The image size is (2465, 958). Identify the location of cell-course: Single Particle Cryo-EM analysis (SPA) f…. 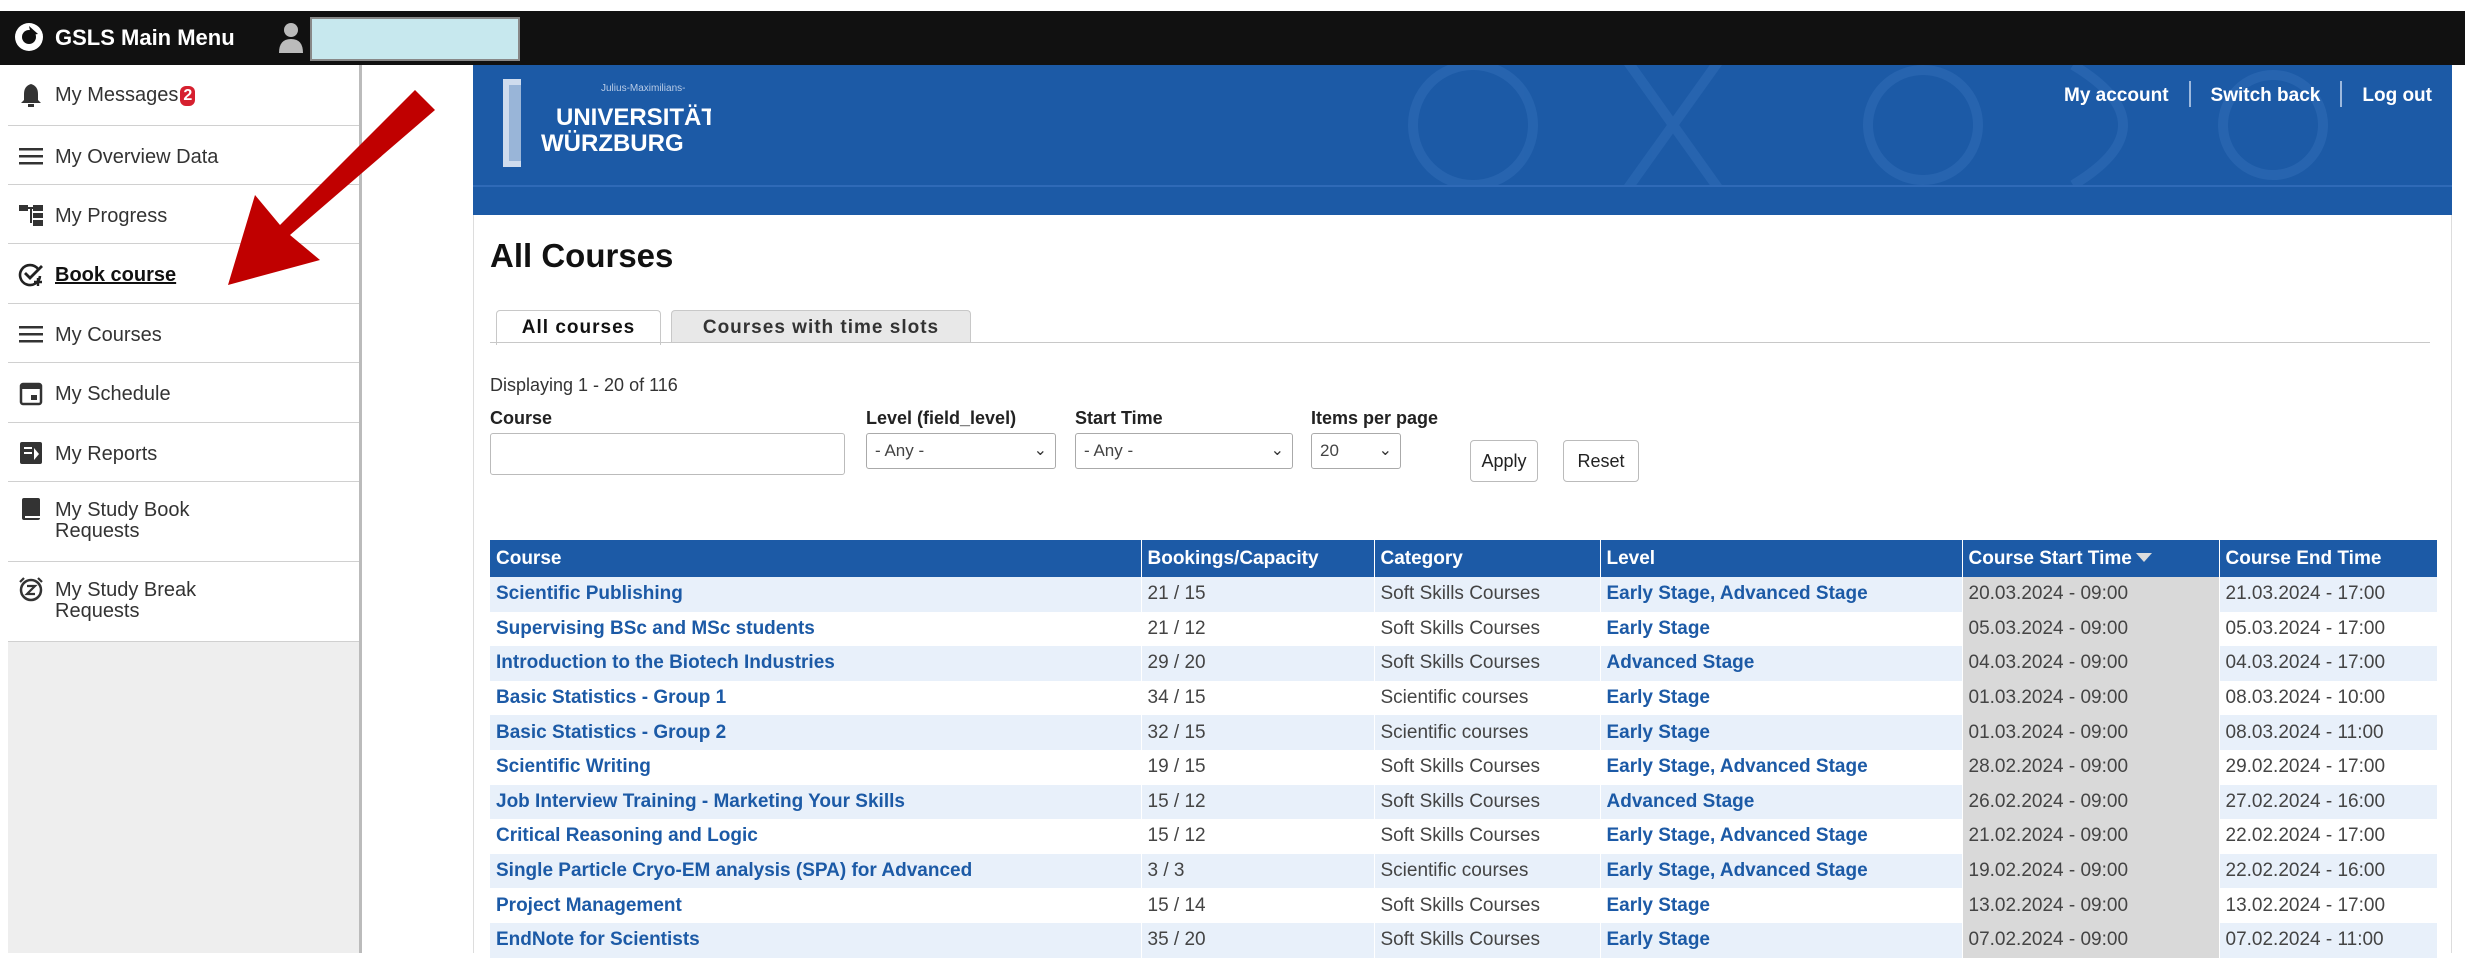
(816, 871).